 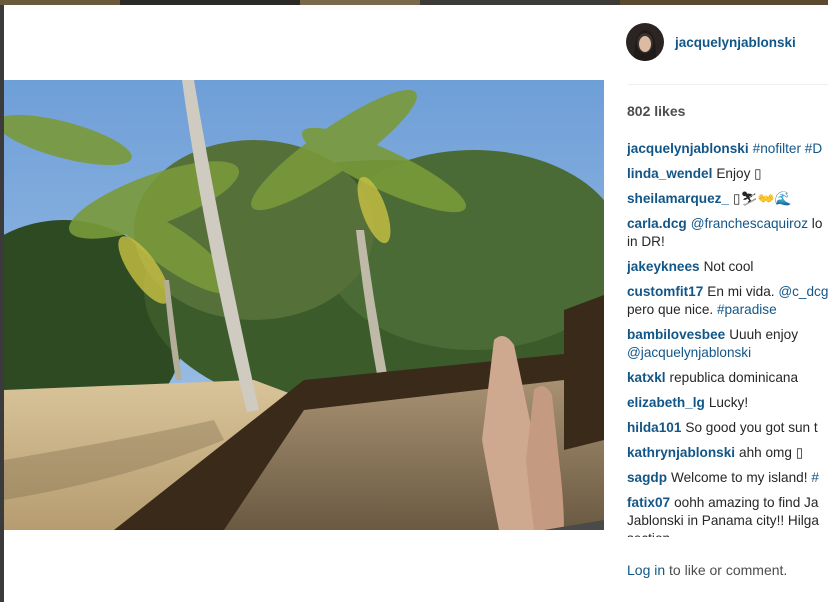 What do you see at coordinates (646, 241) in the screenshot?
I see `comment-text-line2: in DR!` at bounding box center [646, 241].